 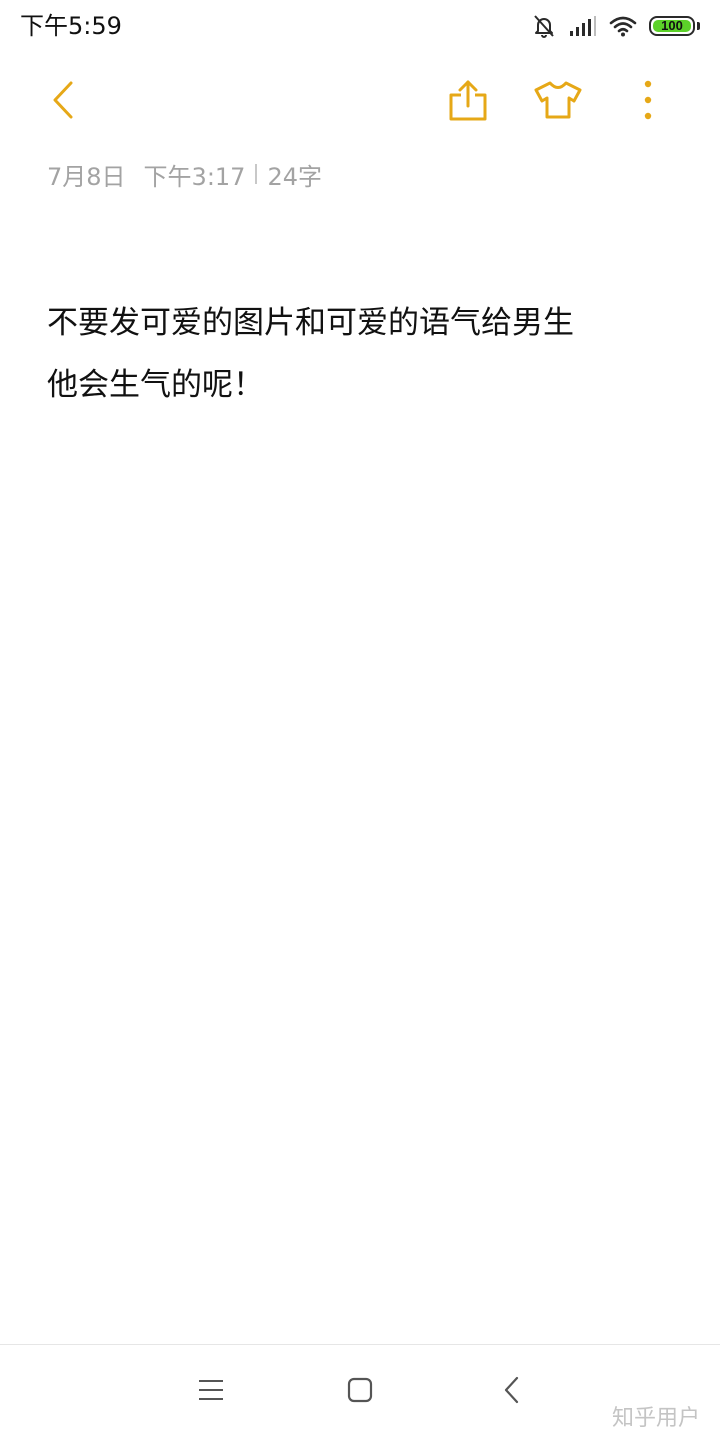 I want to click on share-button, so click(x=468, y=102).